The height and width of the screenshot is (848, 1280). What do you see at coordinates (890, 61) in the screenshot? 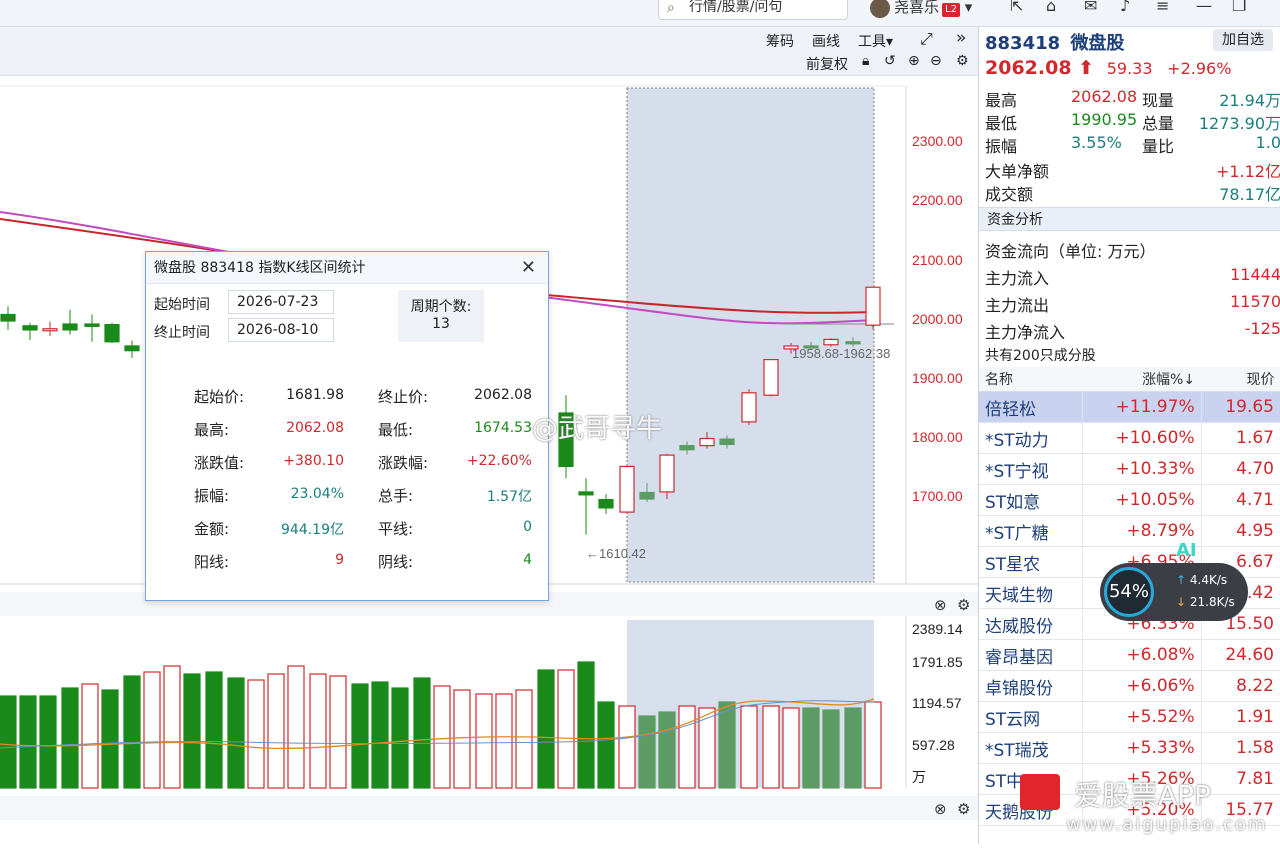
I see `undo-icon: ↺` at bounding box center [890, 61].